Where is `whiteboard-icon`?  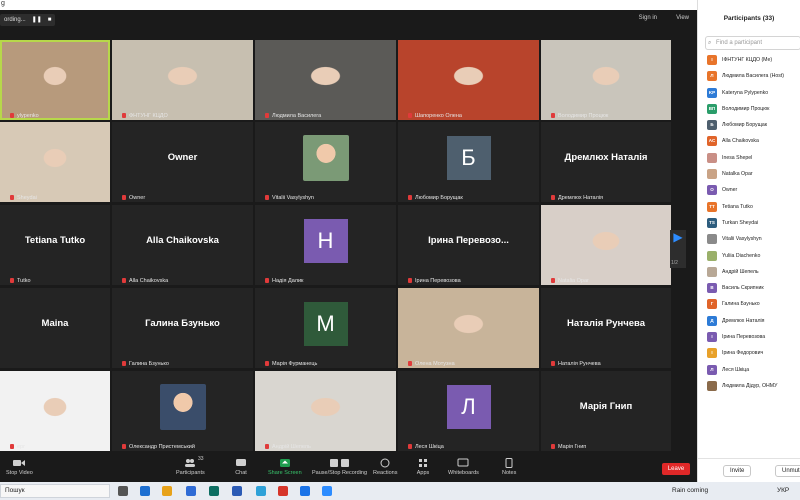
whiteboard-icon is located at coordinates (463, 462).